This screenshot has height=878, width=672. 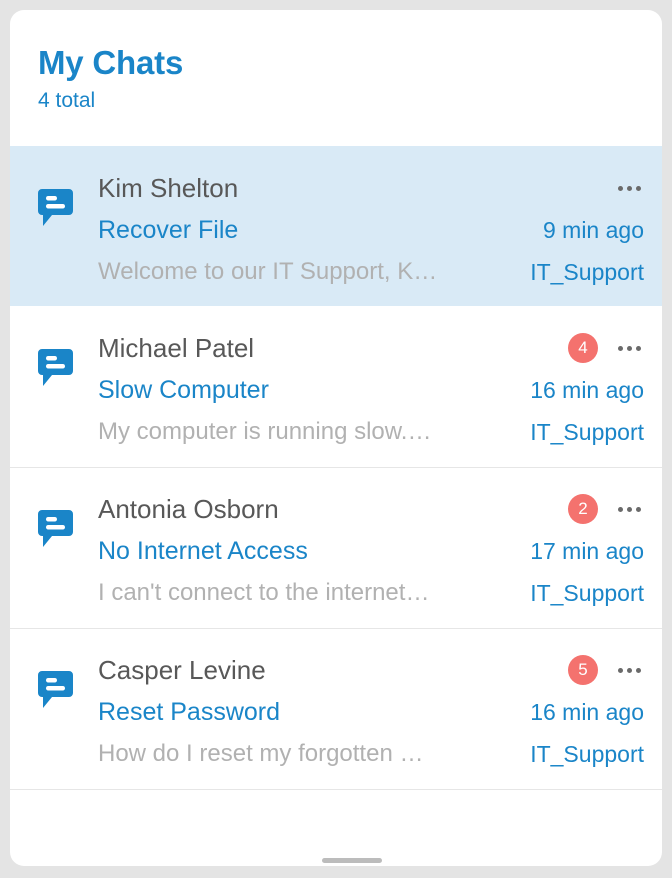 I want to click on chat-timestamp: 17 min ago, so click(x=587, y=551).